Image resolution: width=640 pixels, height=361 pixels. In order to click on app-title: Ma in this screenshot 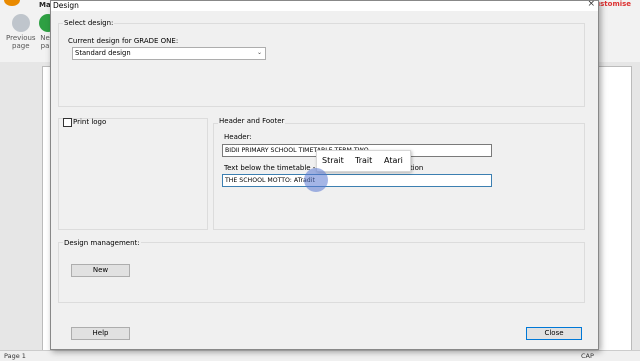, I will do `click(45, 5)`.